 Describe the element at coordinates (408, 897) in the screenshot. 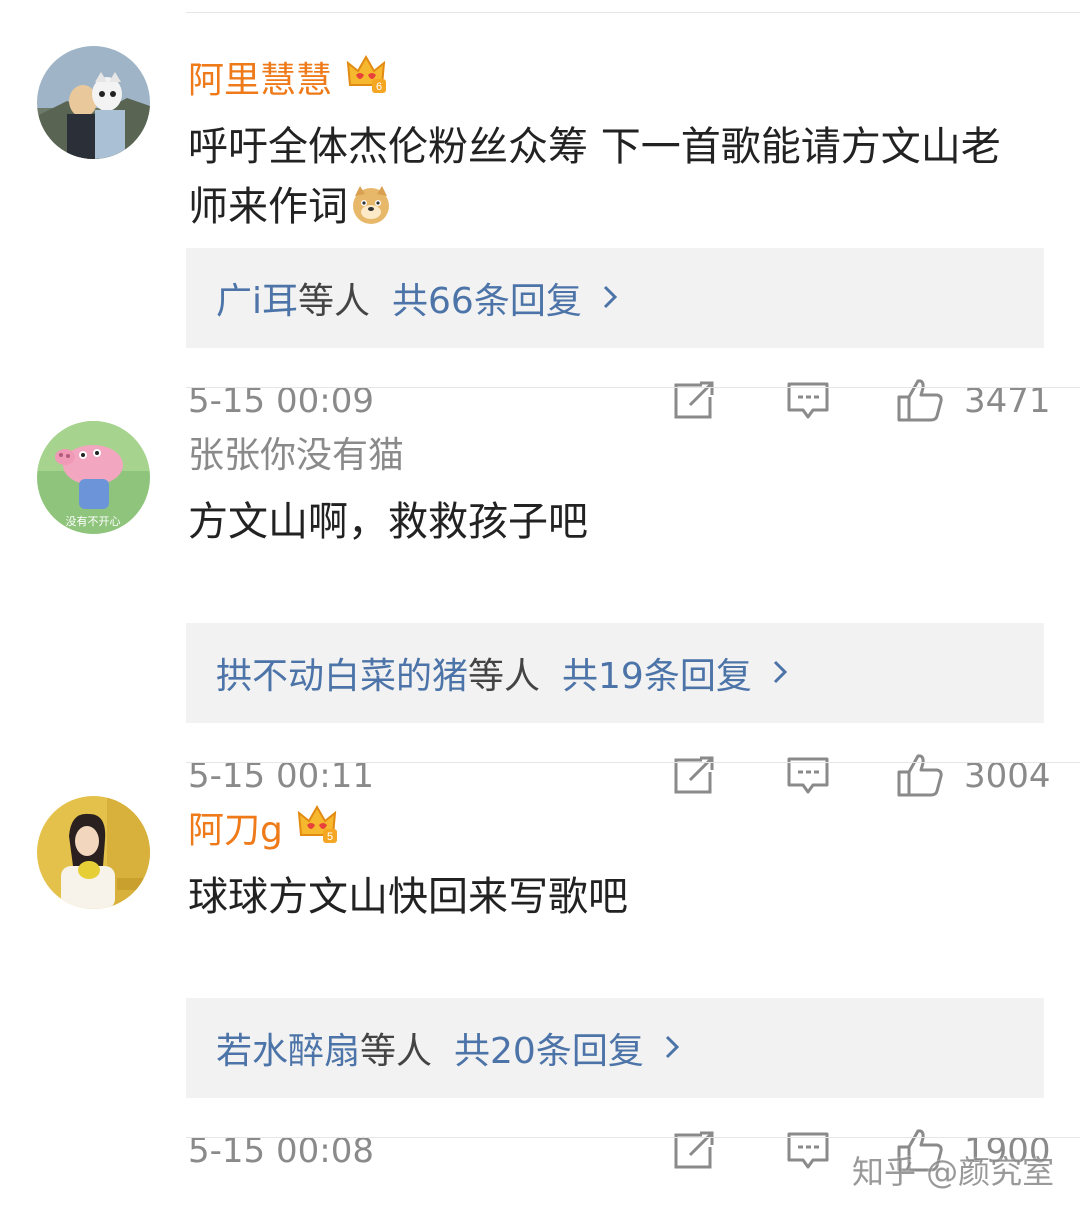

I see `comment-text-content: 球球方文山快回来写歌吧` at that location.